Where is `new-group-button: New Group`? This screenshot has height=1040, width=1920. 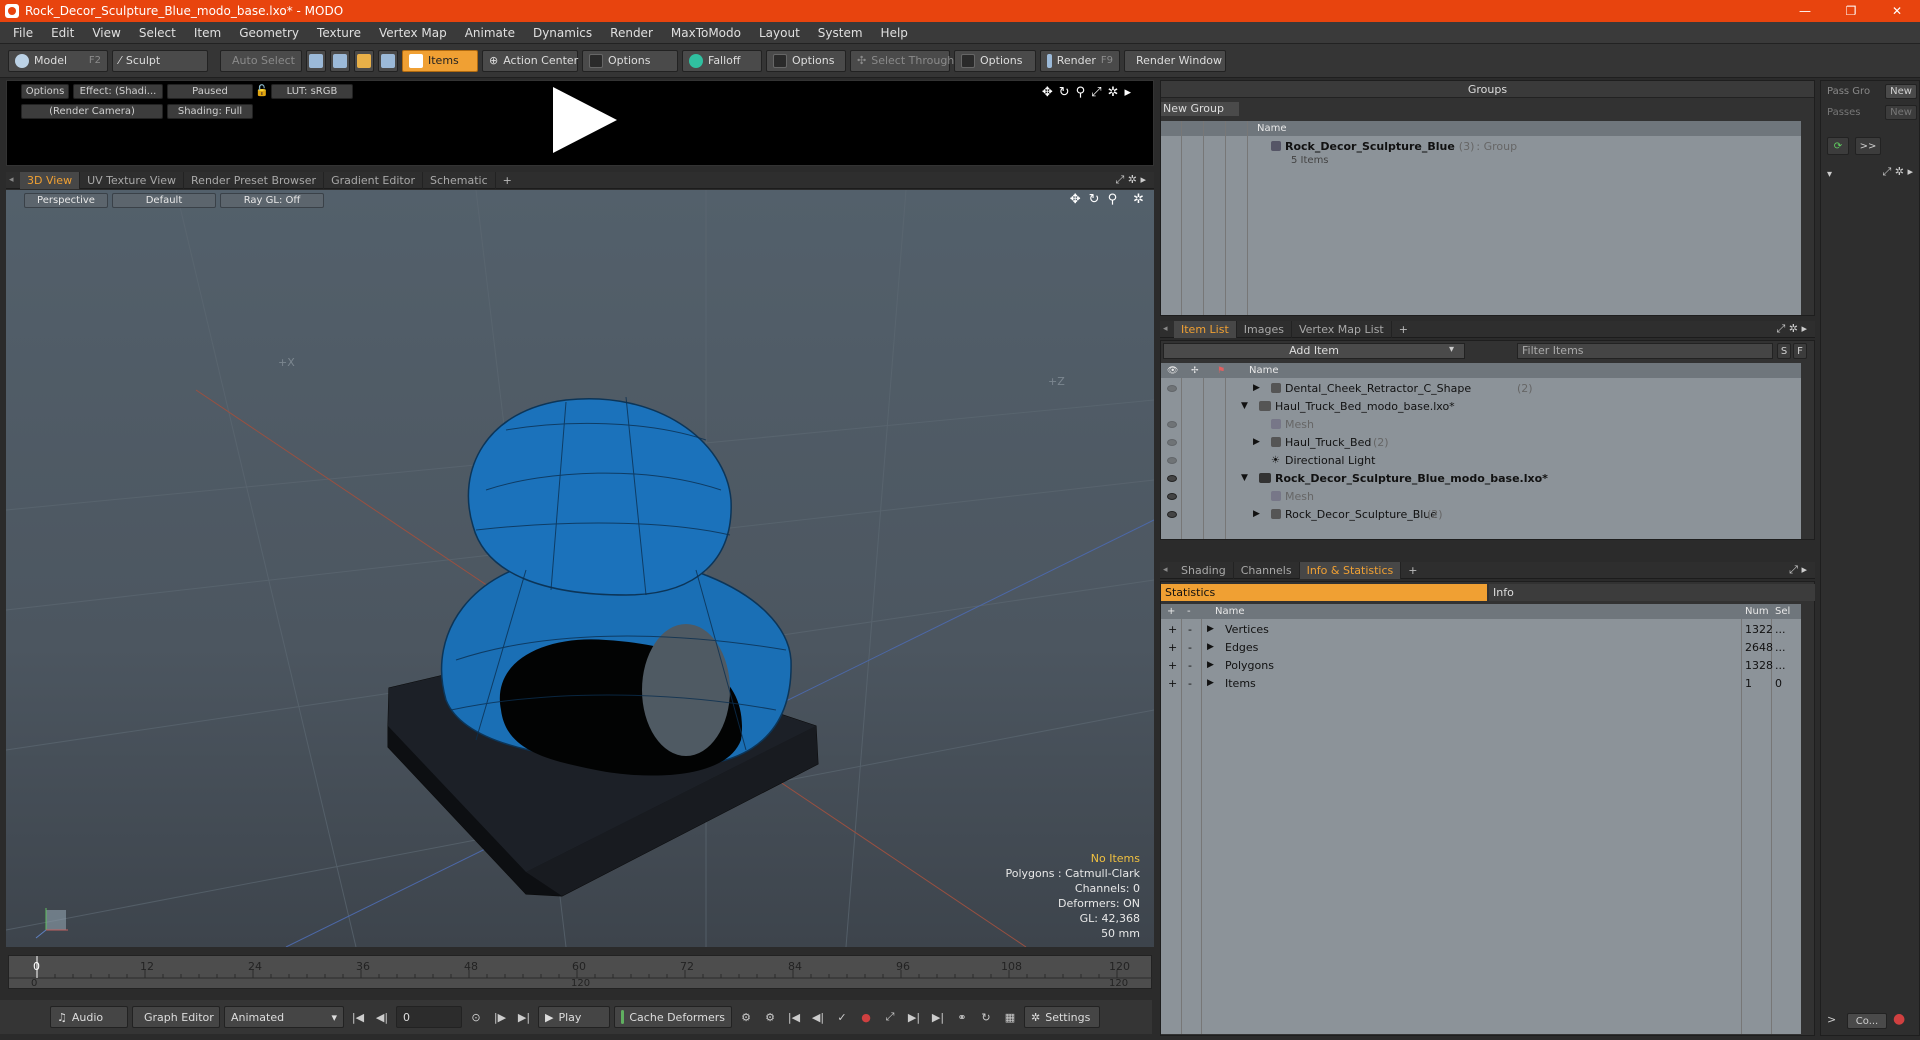 new-group-button: New Group is located at coordinates (1200, 109).